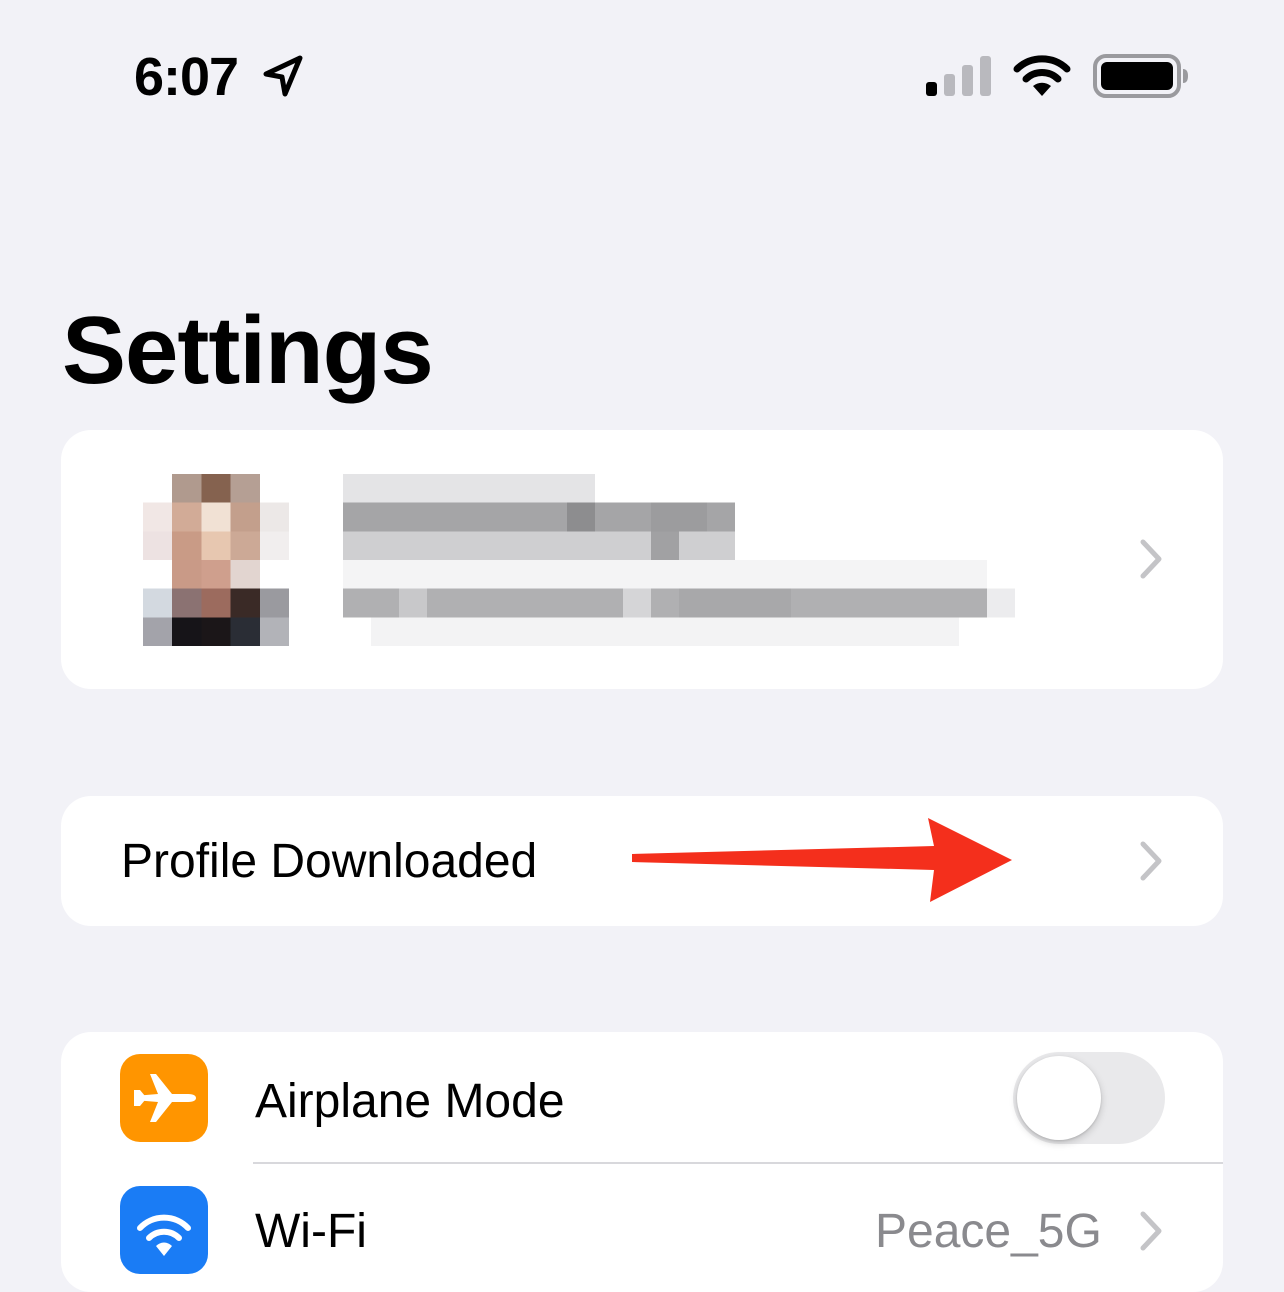  Describe the element at coordinates (1059, 1098) in the screenshot. I see `toggle-knob` at that location.